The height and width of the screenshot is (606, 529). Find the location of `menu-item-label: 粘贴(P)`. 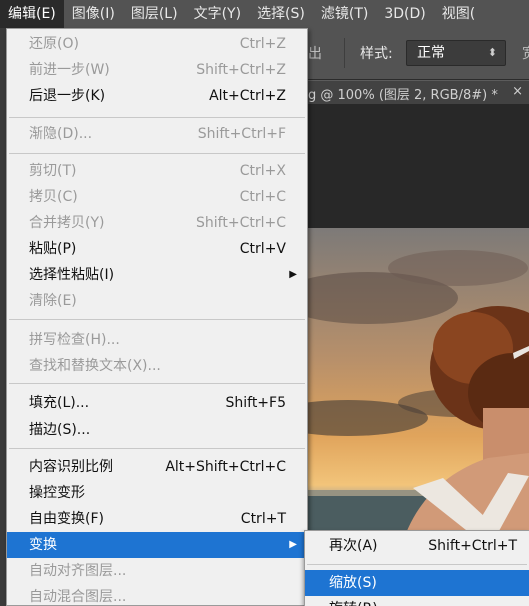

menu-item-label: 粘贴(P) is located at coordinates (53, 249).